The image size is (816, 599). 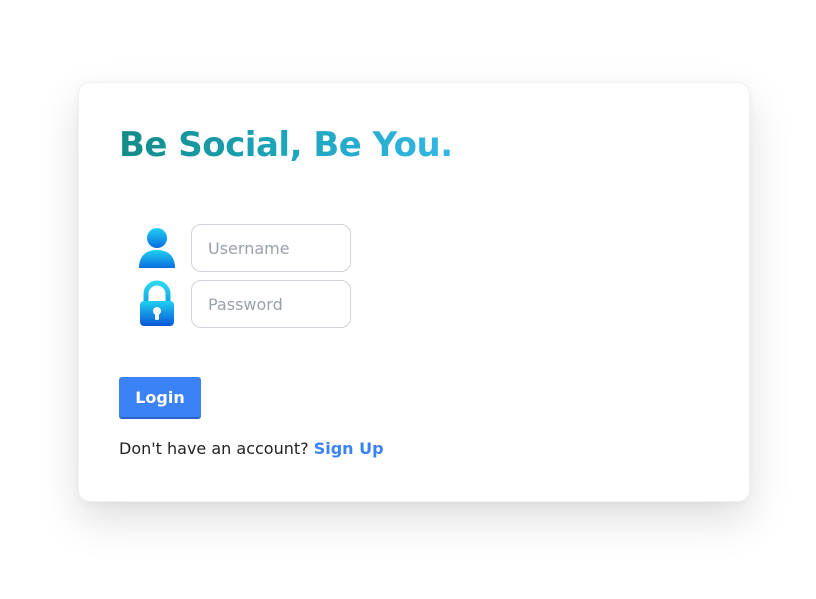 I want to click on signup-prompt-text: Don't have an account?, so click(x=214, y=448).